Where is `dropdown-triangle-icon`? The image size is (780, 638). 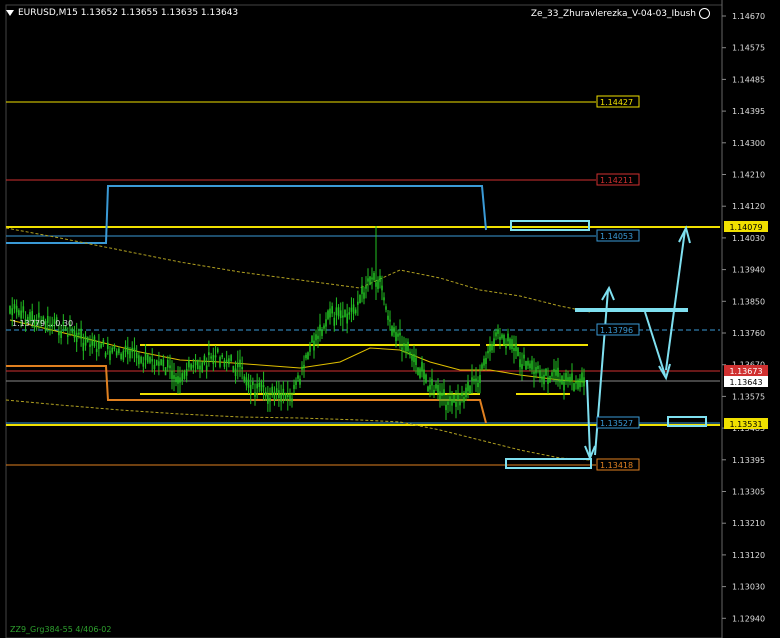
dropdown-triangle-icon is located at coordinates (10, 12).